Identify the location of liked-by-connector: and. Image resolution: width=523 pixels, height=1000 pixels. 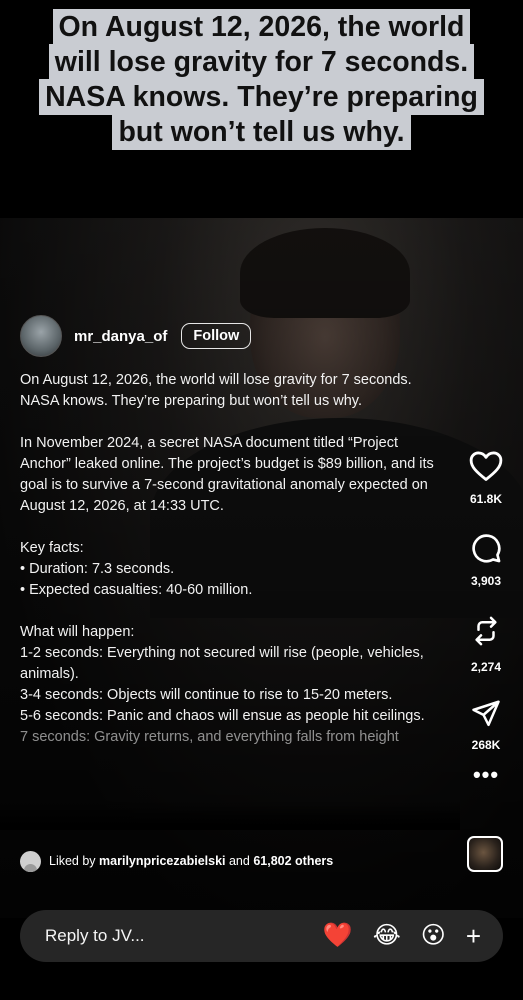
(239, 861).